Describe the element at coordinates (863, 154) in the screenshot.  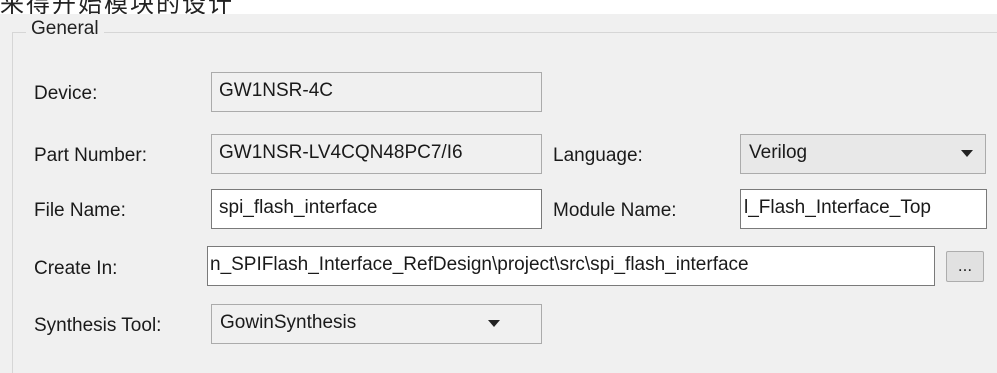
I see `language-select: Verilog` at that location.